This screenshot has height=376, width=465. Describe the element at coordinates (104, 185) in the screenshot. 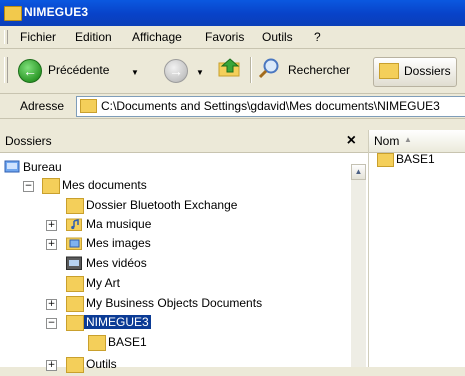

I see `tree-label-mes-documents: Mes documents` at that location.